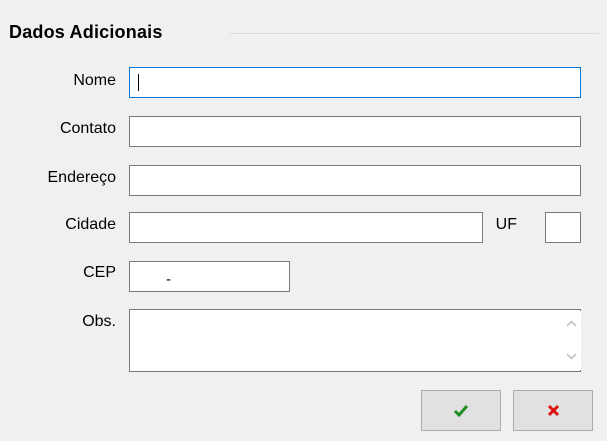 Image resolution: width=607 pixels, height=441 pixels. I want to click on cep-label: CEP, so click(99, 272).